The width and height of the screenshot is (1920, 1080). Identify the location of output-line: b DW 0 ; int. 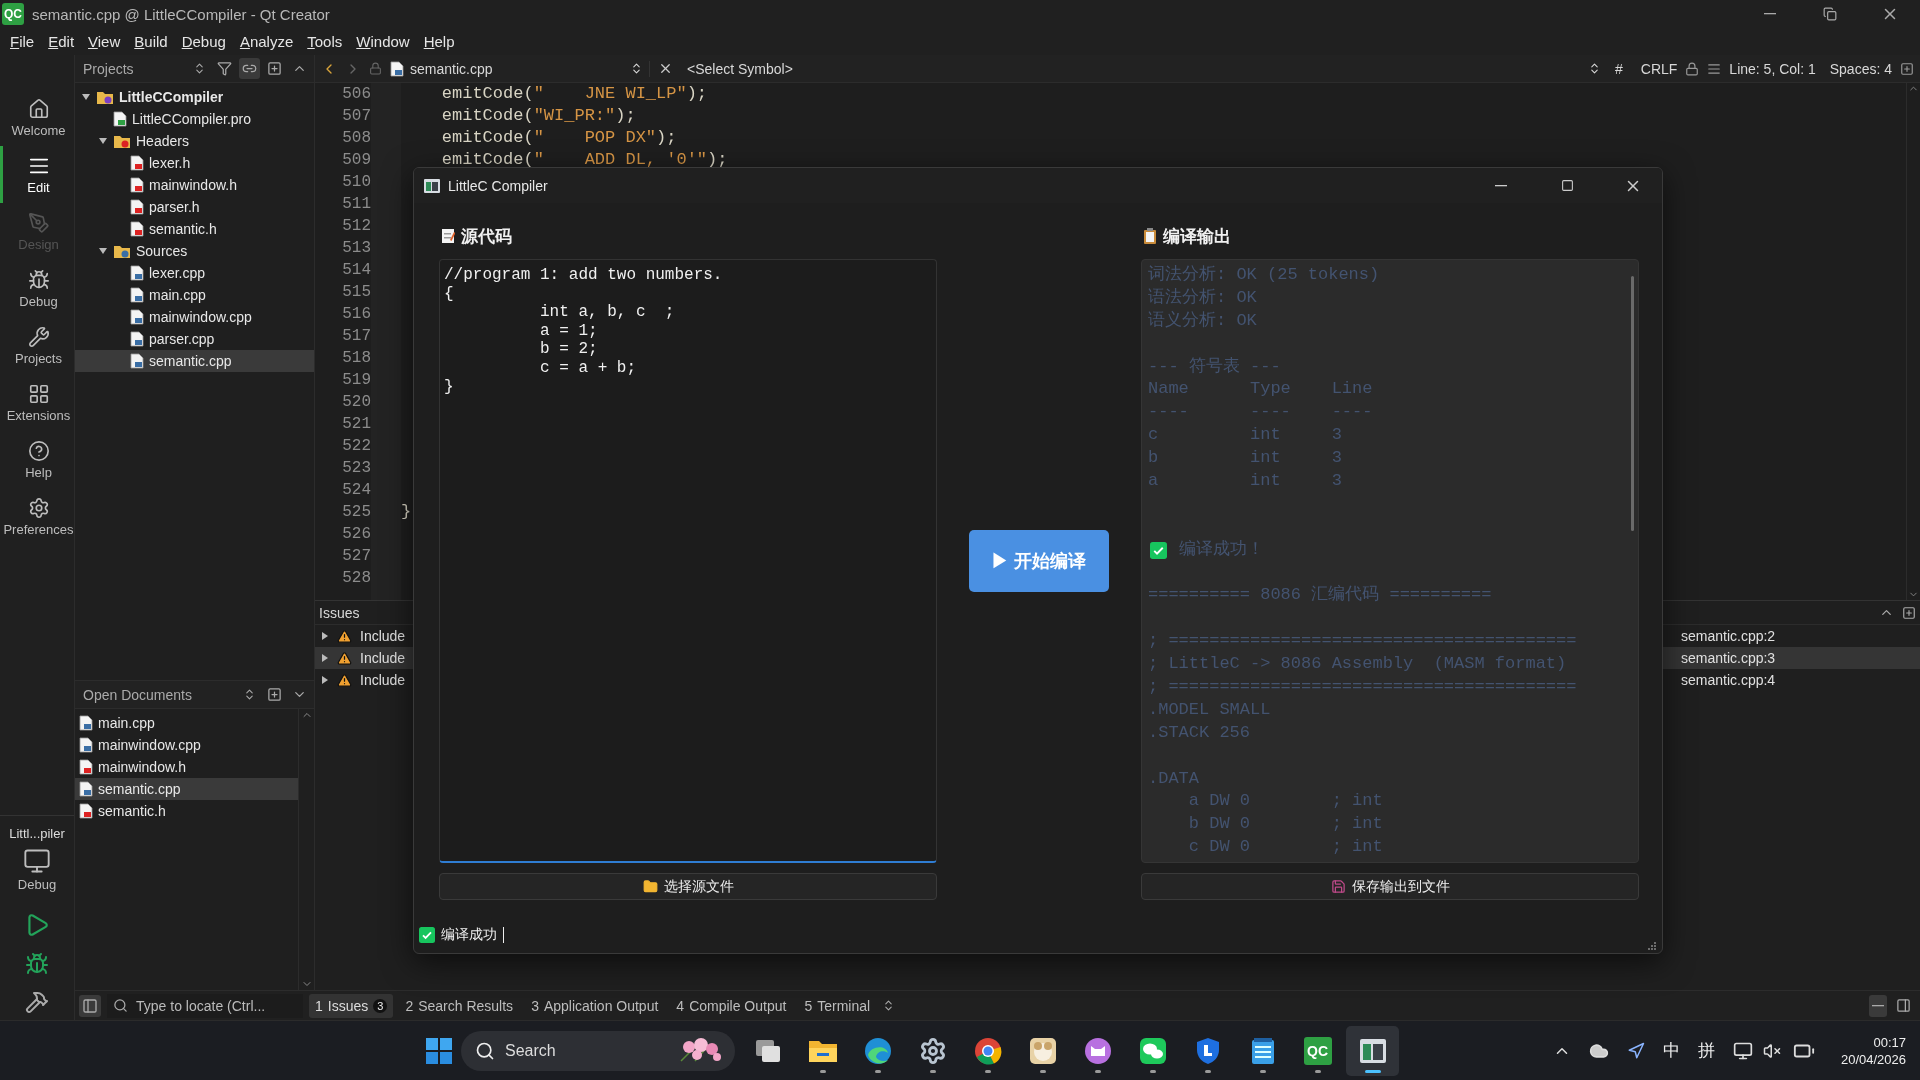
(1285, 824).